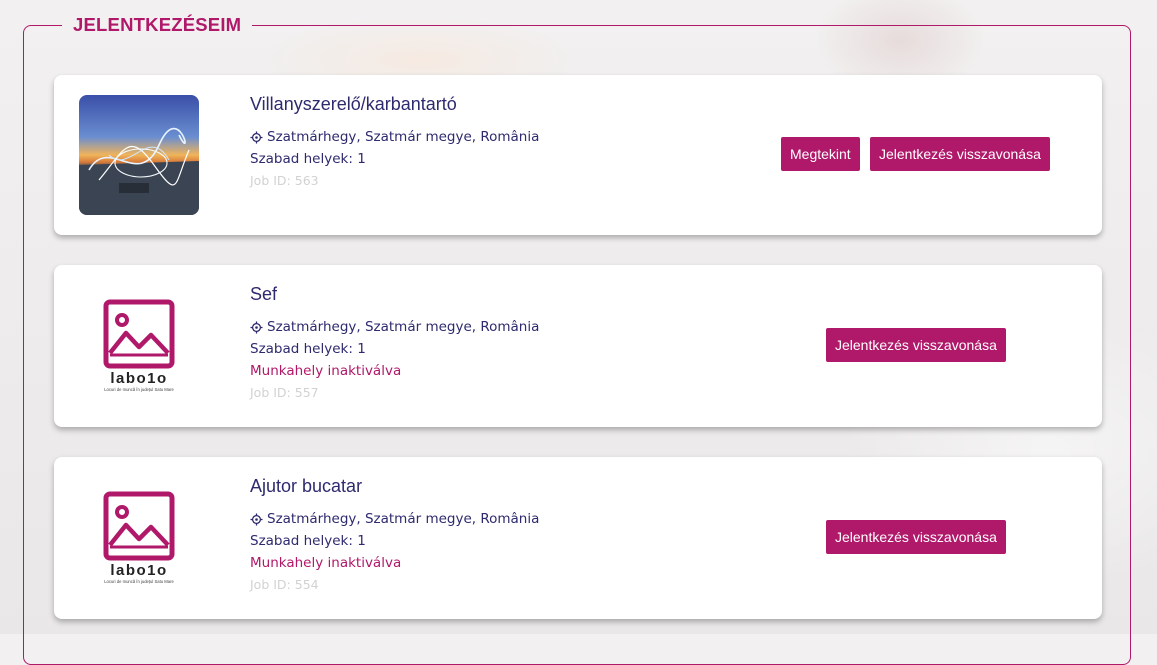 The image size is (1157, 665). I want to click on job-title: Ajutor bucatar, so click(394, 486).